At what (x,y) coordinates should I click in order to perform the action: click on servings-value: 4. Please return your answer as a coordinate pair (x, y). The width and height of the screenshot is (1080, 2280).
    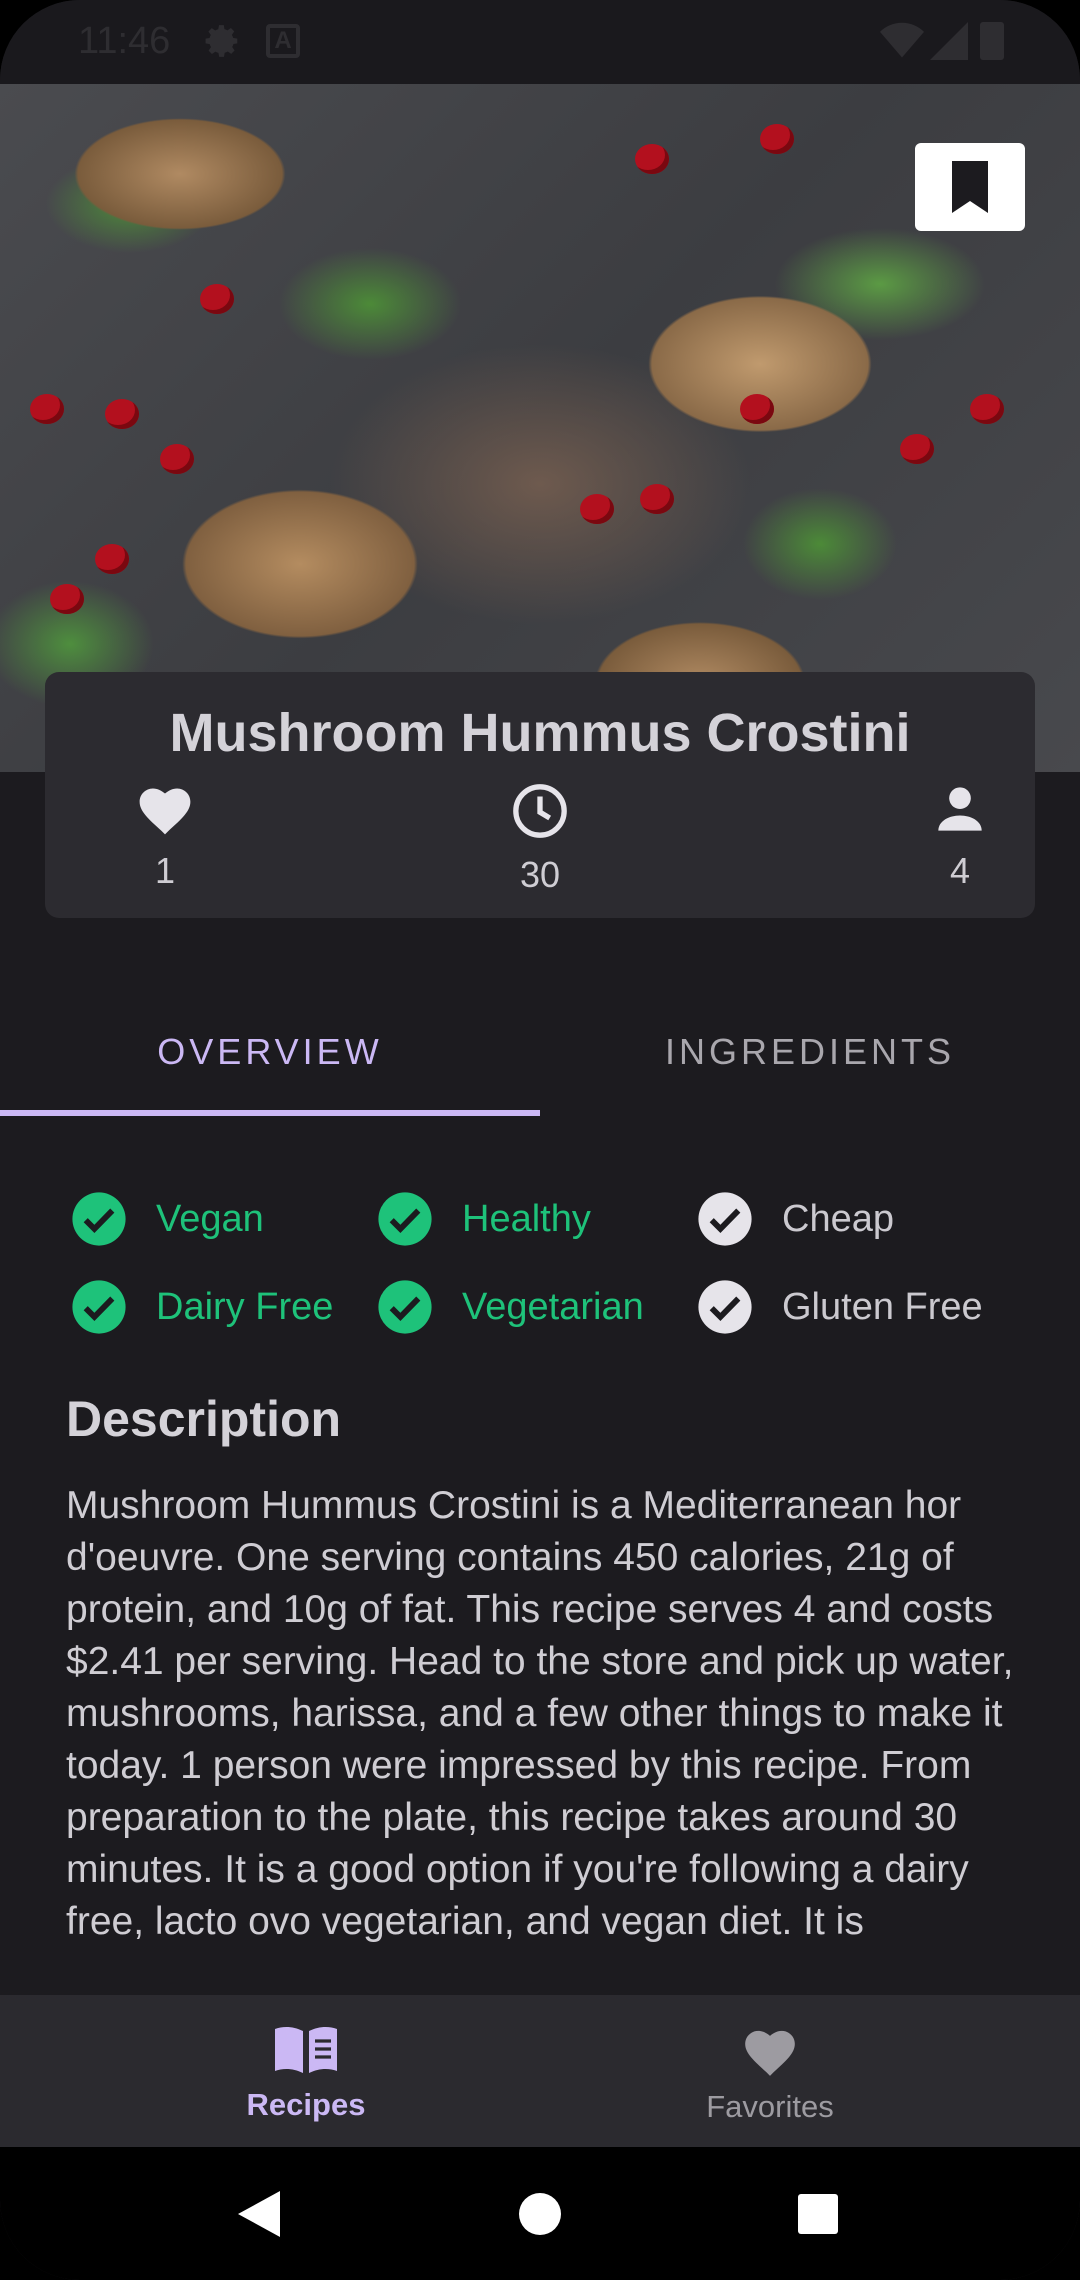
    Looking at the image, I should click on (960, 870).